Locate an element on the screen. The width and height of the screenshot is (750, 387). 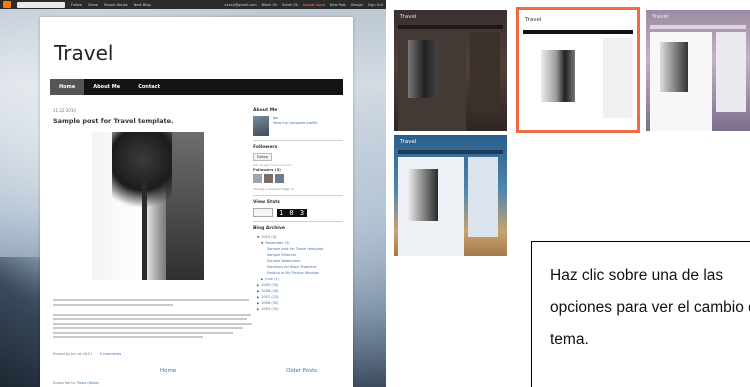
stats-heading: View Stats is located at coordinates (266, 202).